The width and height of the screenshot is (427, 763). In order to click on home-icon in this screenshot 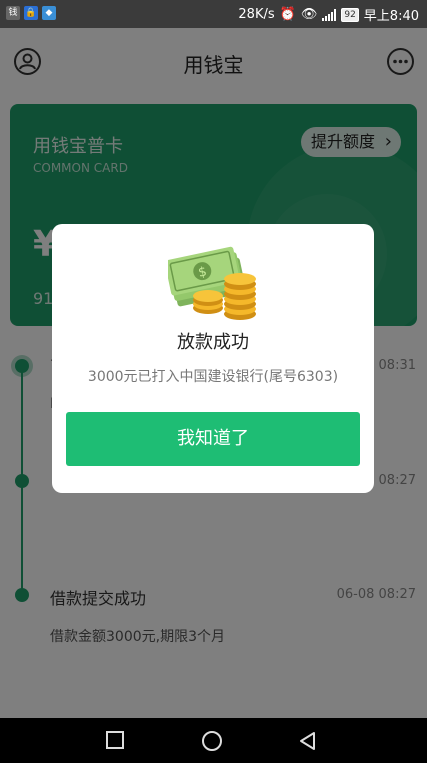, I will do `click(212, 741)`.